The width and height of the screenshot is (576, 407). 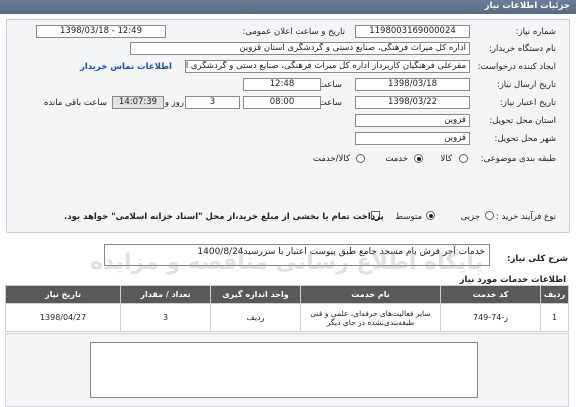 What do you see at coordinates (535, 32) in the screenshot?
I see `need-number-label: شماره نیاز:` at bounding box center [535, 32].